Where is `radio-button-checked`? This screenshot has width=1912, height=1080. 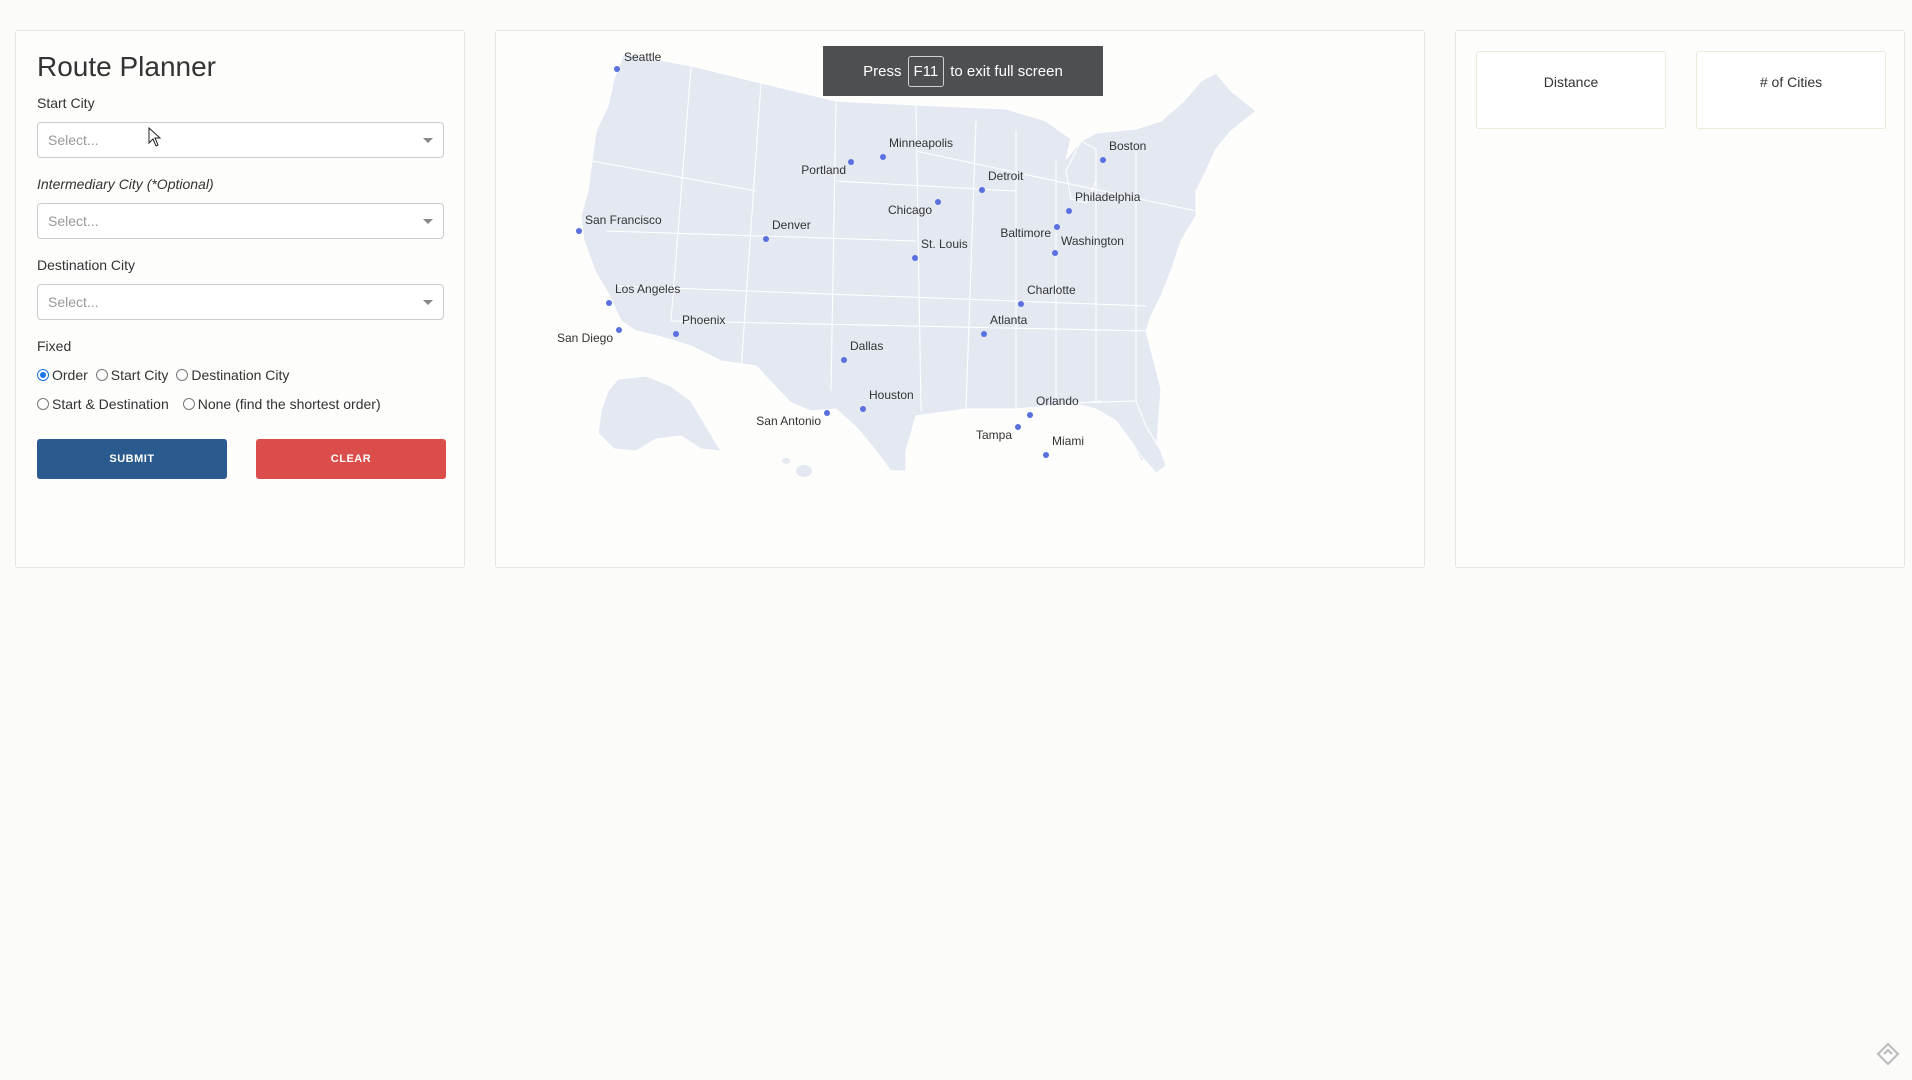
radio-button-checked is located at coordinates (43, 375).